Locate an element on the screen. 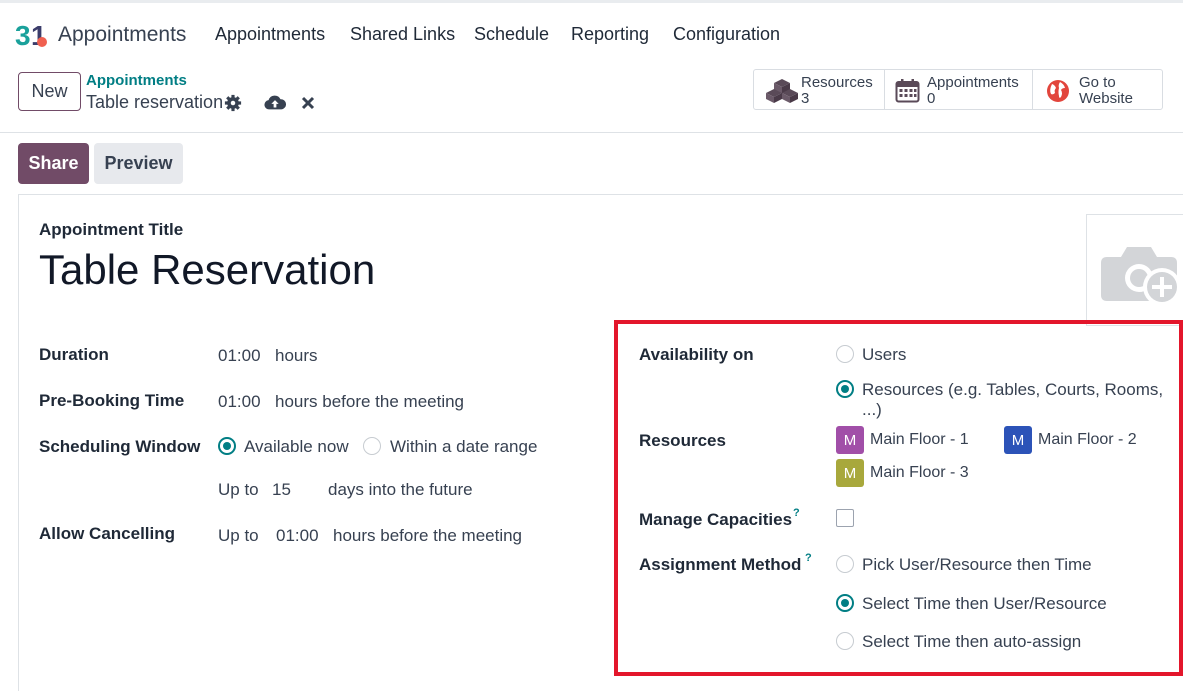 The width and height of the screenshot is (1183, 691). resources-smart-button: Resources 3 is located at coordinates (819, 89).